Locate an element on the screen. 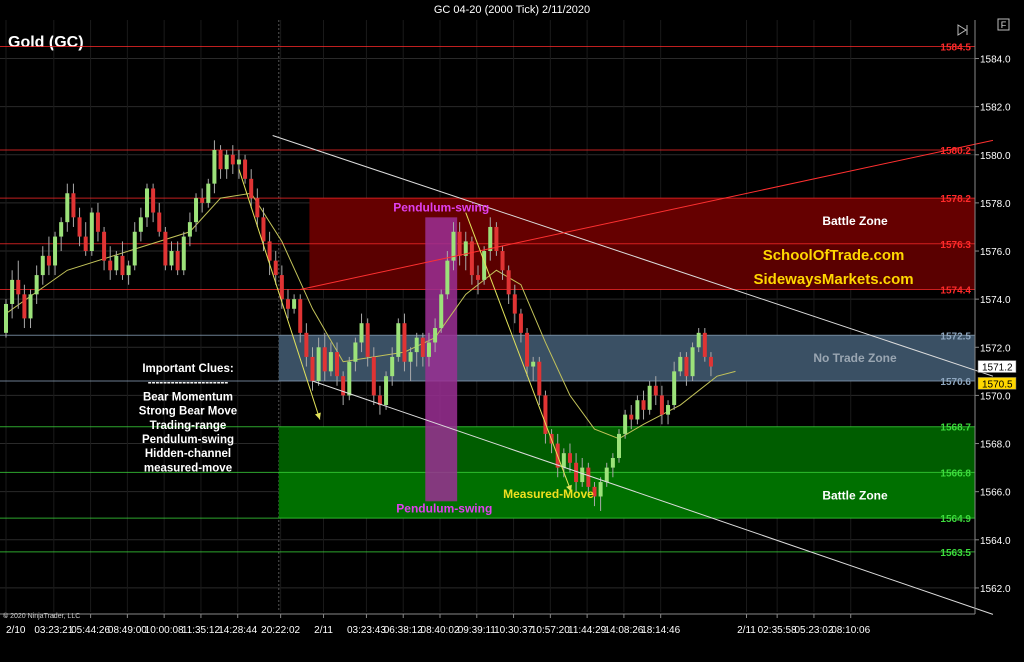  f-button: F is located at coordinates (1003, 24).